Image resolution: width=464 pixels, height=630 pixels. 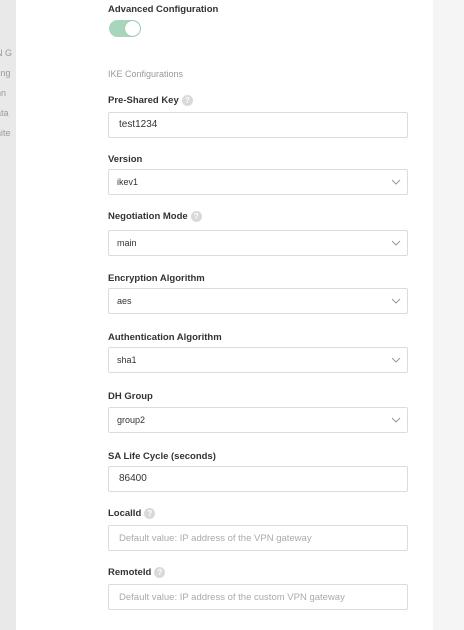 What do you see at coordinates (143, 101) in the screenshot?
I see `psk-label-text: Pre-Shared Key` at bounding box center [143, 101].